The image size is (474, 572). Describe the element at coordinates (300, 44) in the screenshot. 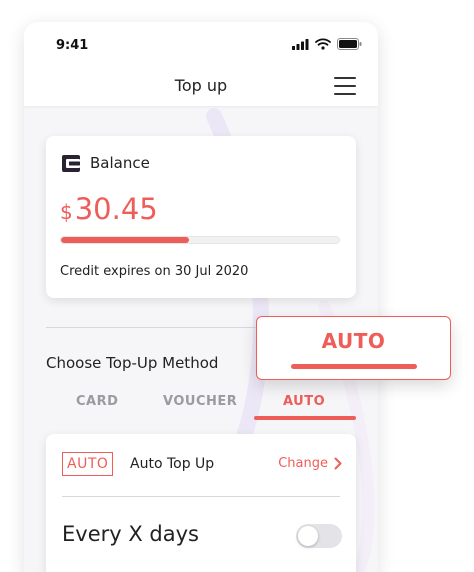

I see `cellular-signal-icon` at that location.